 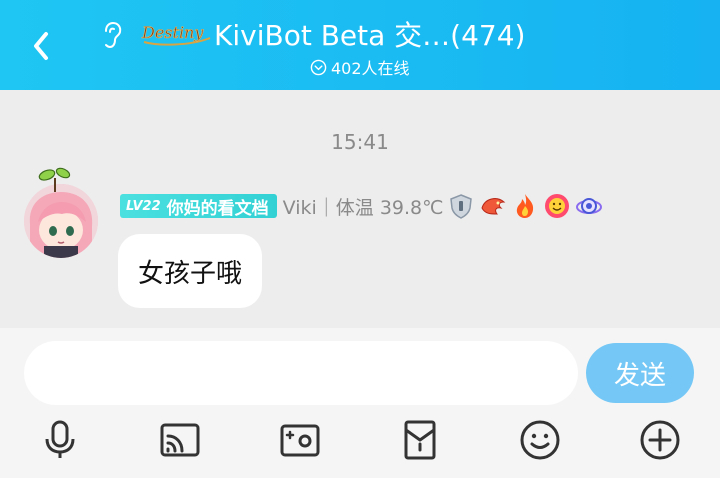 I want to click on medal-list, so click(x=525, y=206).